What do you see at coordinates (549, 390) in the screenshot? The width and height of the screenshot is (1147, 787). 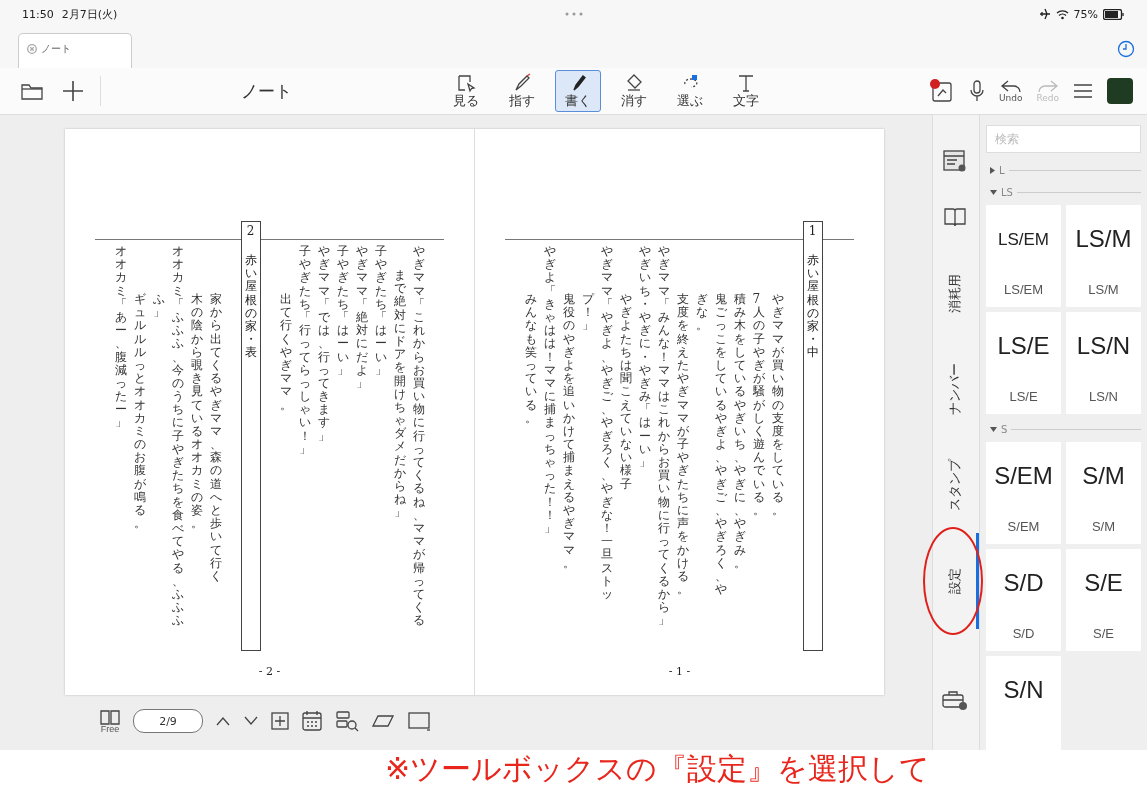 I see `dialogue-line: やぎよ「きゃはは！ママに捕まっちゃった！！」` at bounding box center [549, 390].